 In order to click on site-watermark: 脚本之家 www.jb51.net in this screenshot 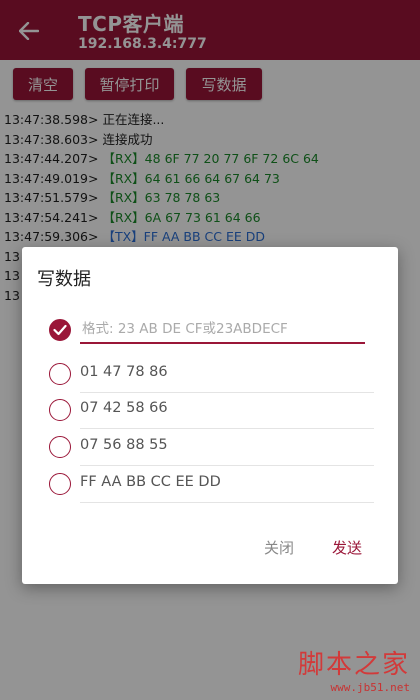, I will do `click(354, 669)`.